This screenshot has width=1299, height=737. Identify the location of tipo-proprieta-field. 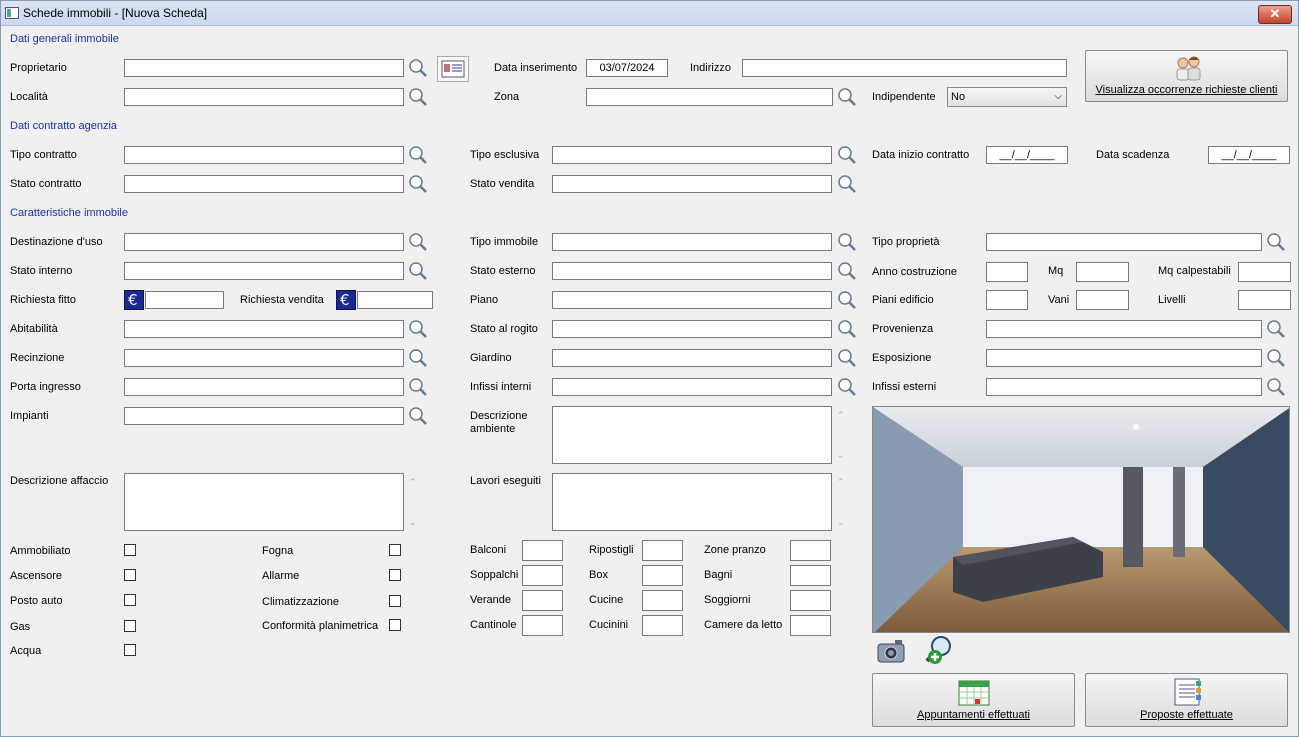
(1124, 242).